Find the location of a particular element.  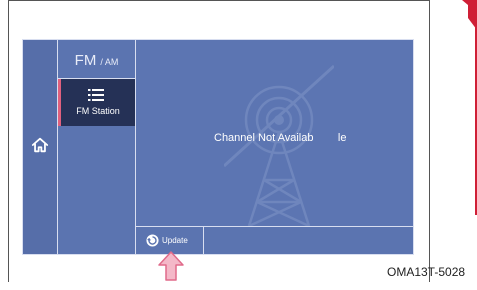

arrow-up-icon is located at coordinates (171, 266).